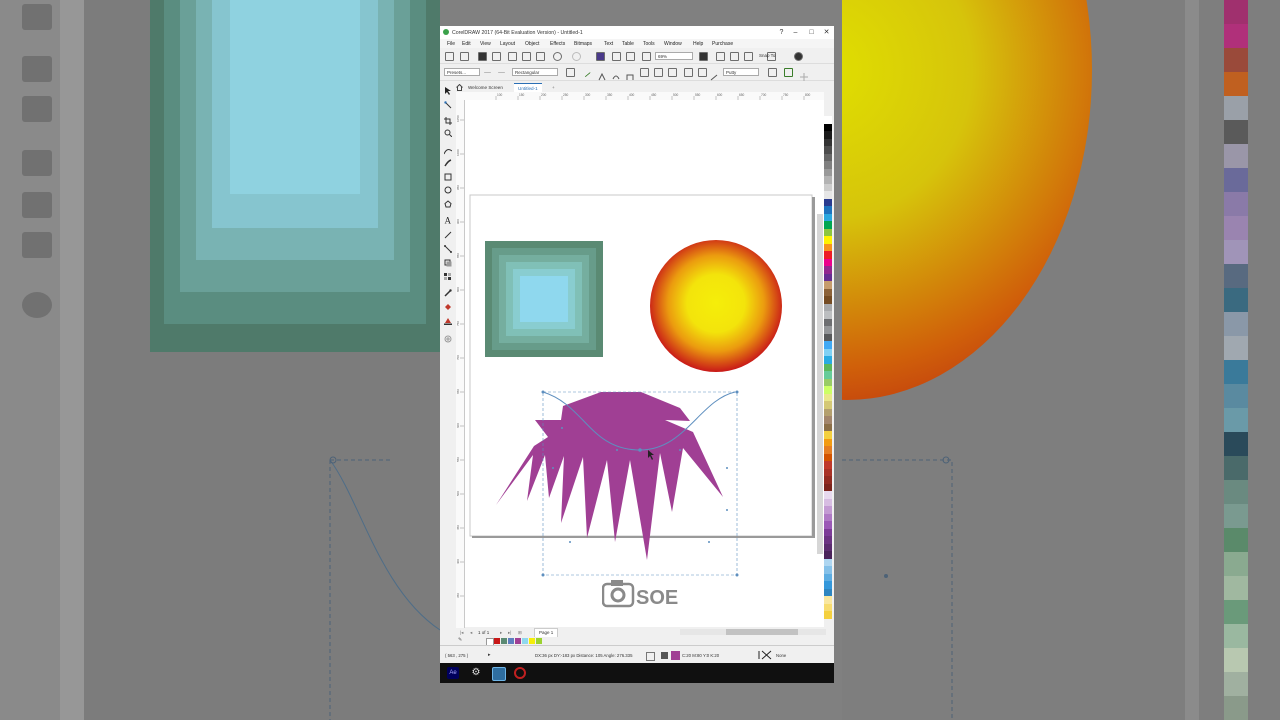  What do you see at coordinates (716, 306) in the screenshot?
I see `radial-gradient-circle` at bounding box center [716, 306].